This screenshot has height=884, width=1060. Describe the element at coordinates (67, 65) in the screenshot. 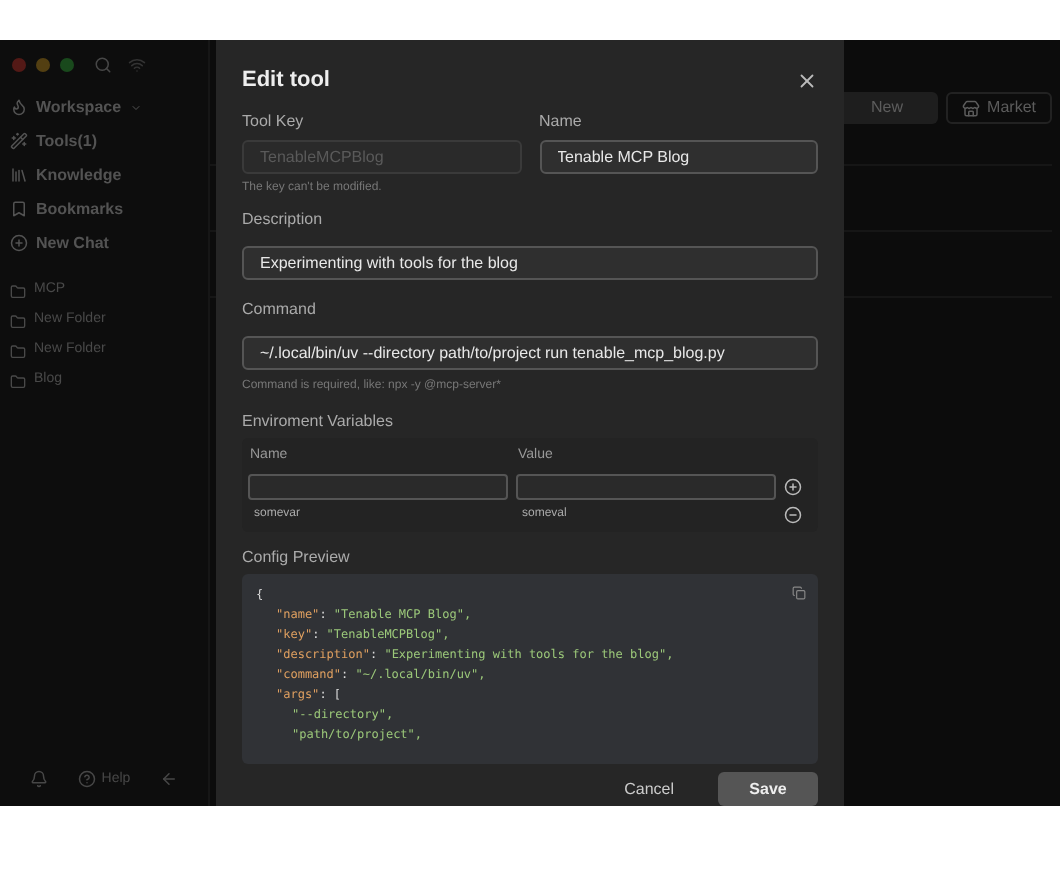

I see `maximize-window-icon` at that location.